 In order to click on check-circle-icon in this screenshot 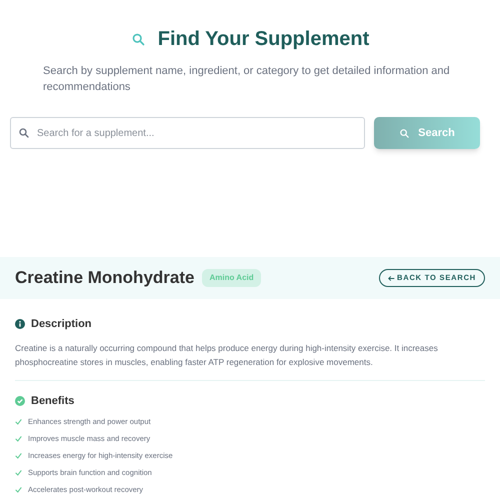, I will do `click(20, 401)`.